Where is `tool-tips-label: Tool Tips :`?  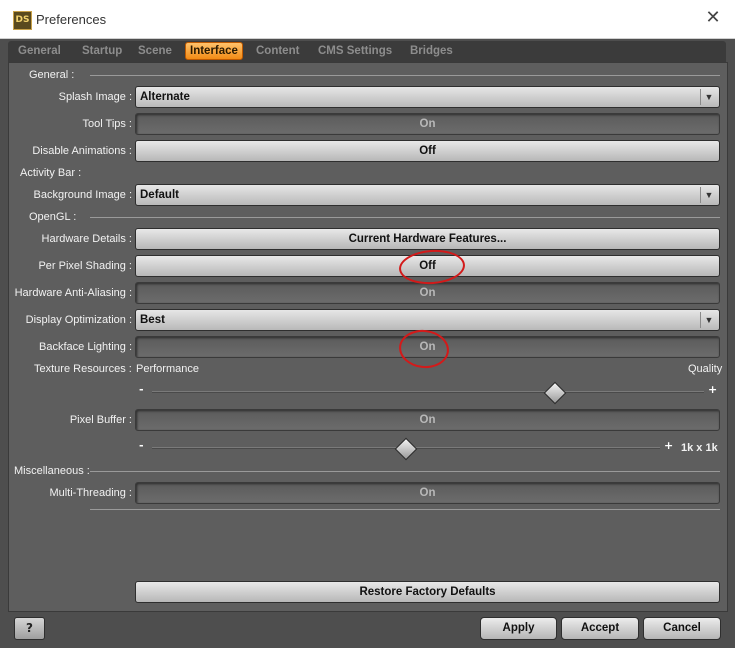
tool-tips-label: Tool Tips : is located at coordinates (107, 124).